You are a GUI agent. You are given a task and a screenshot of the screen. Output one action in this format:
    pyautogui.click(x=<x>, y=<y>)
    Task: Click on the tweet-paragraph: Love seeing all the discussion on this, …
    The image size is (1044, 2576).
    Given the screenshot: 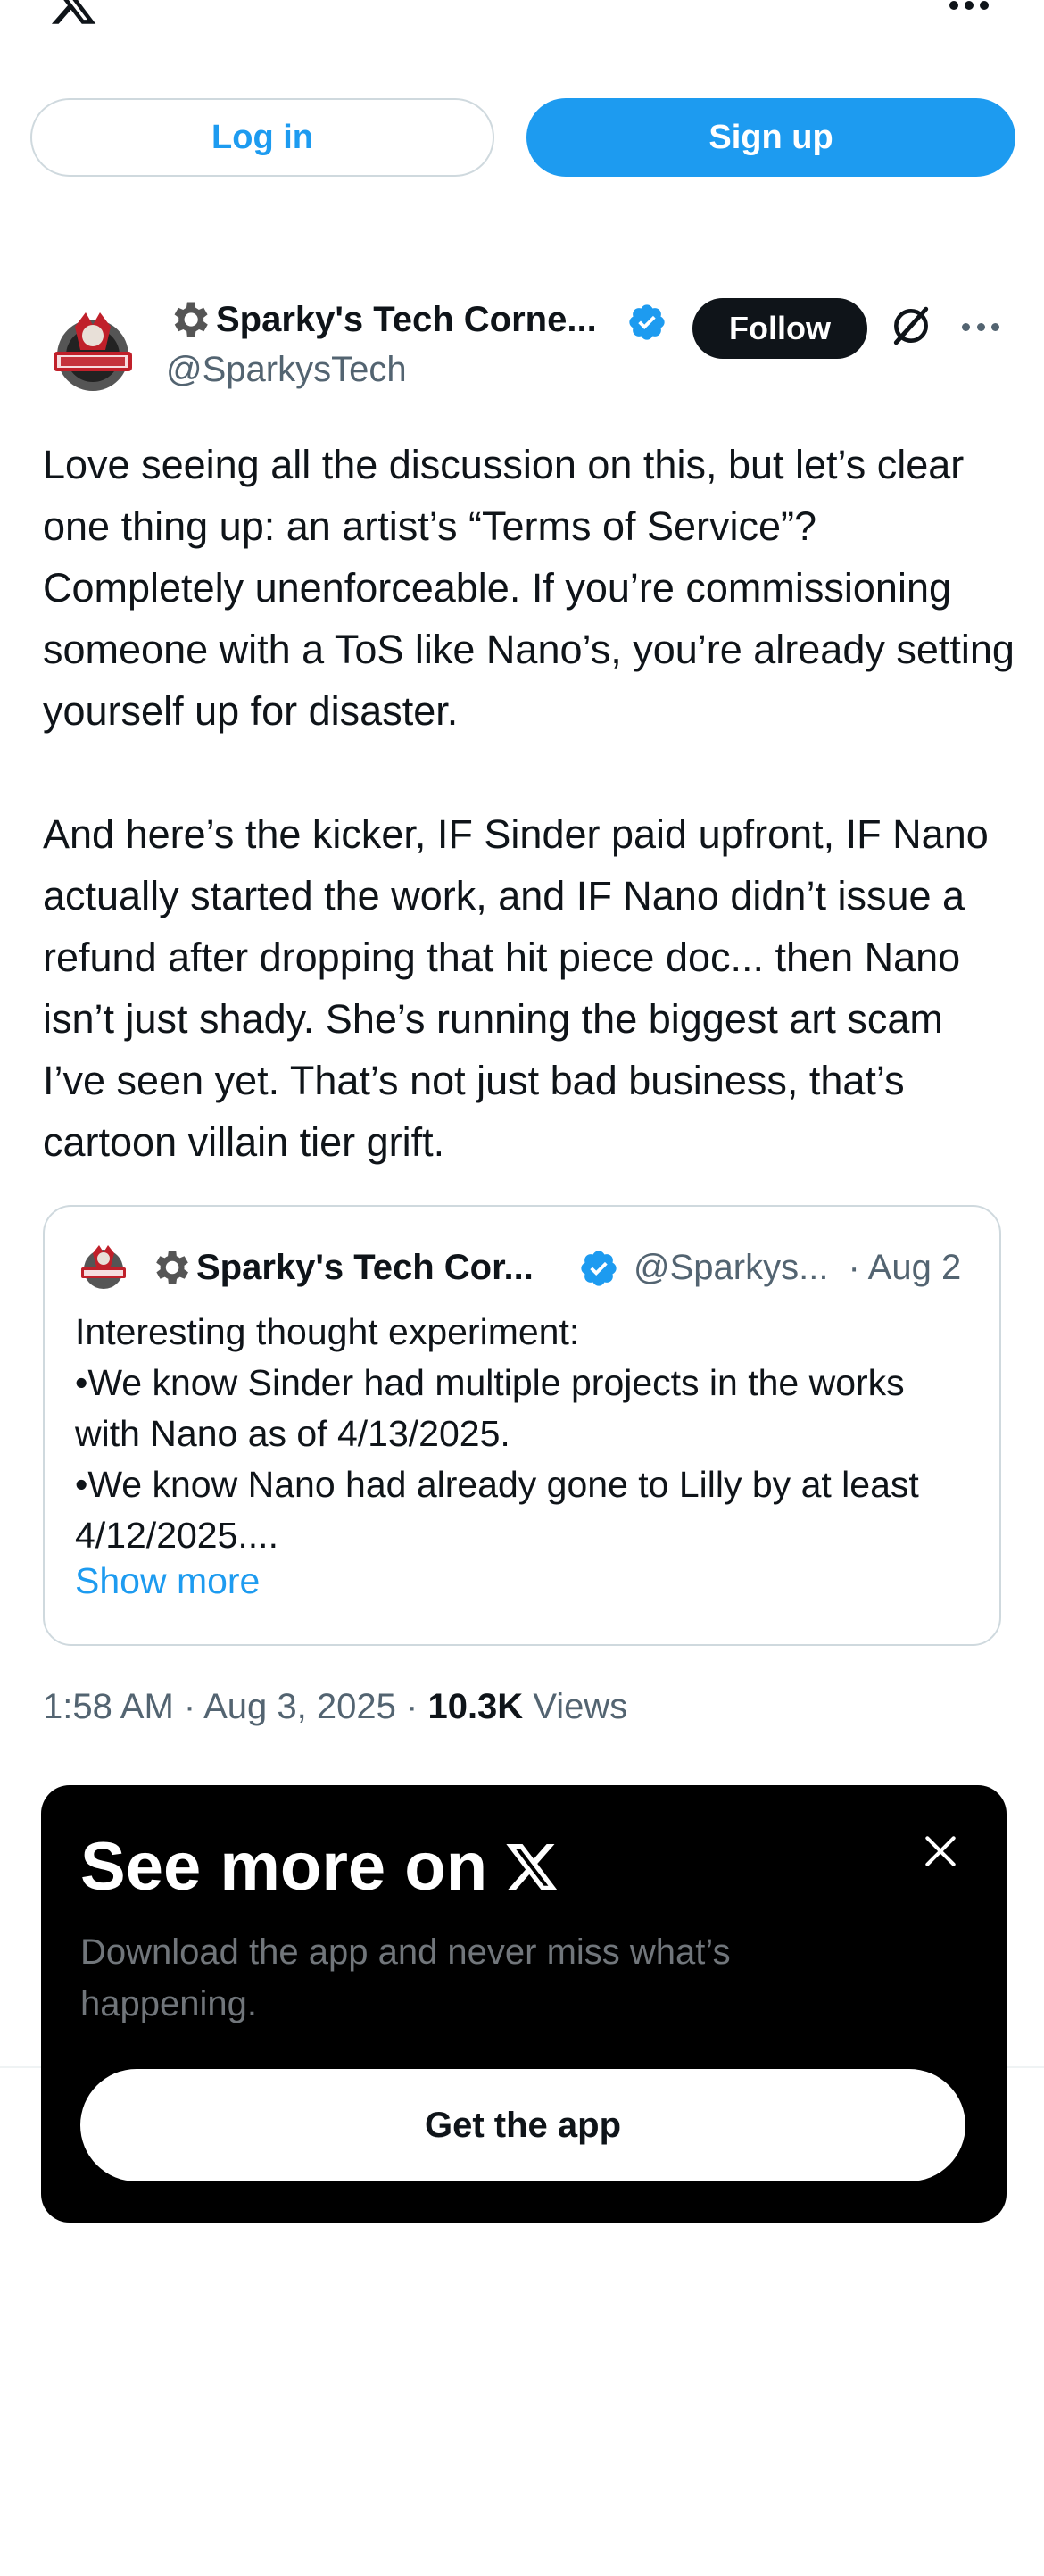 What is the action you would take?
    pyautogui.click(x=529, y=588)
    